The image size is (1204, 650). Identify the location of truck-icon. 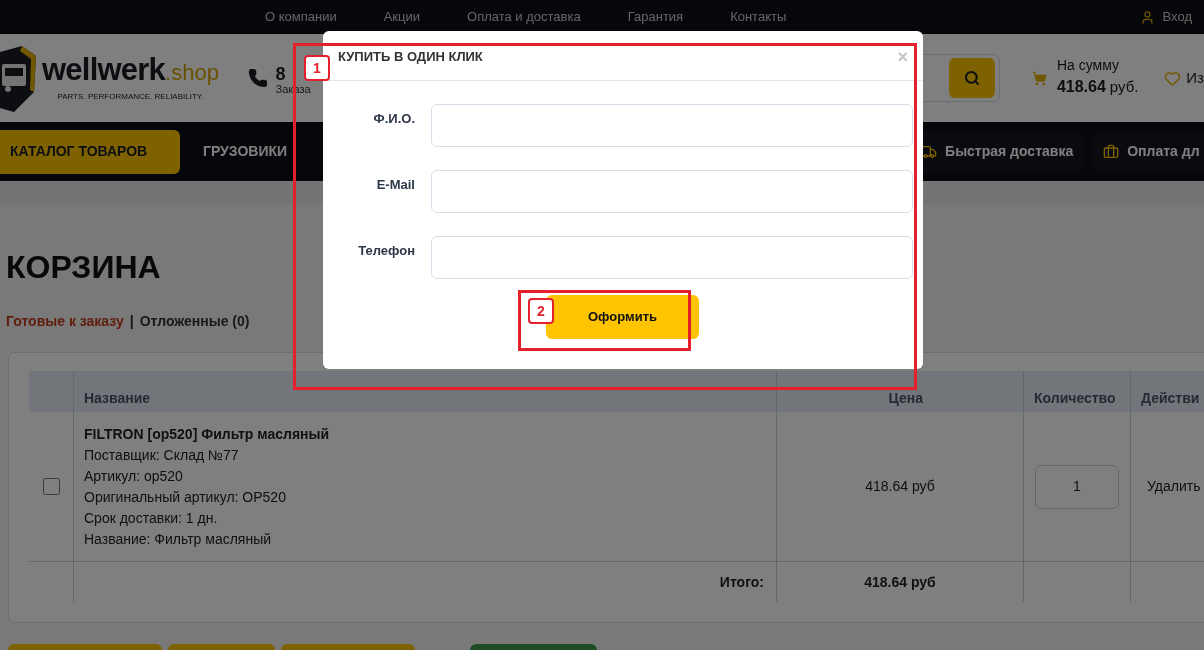
(929, 151).